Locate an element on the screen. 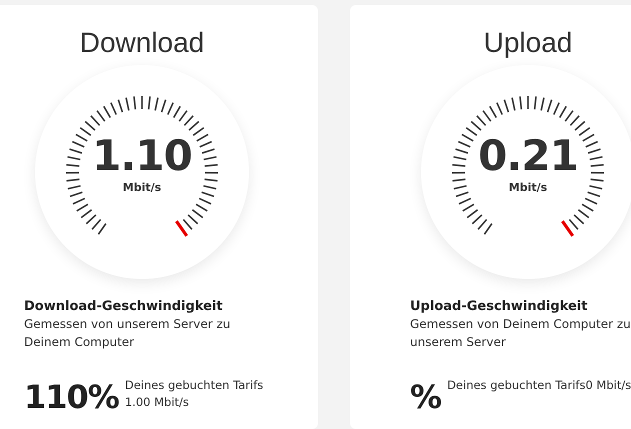 The image size is (631, 429). speed-description: Gemessen von unserem Server zu Deinem Computer is located at coordinates (128, 333).